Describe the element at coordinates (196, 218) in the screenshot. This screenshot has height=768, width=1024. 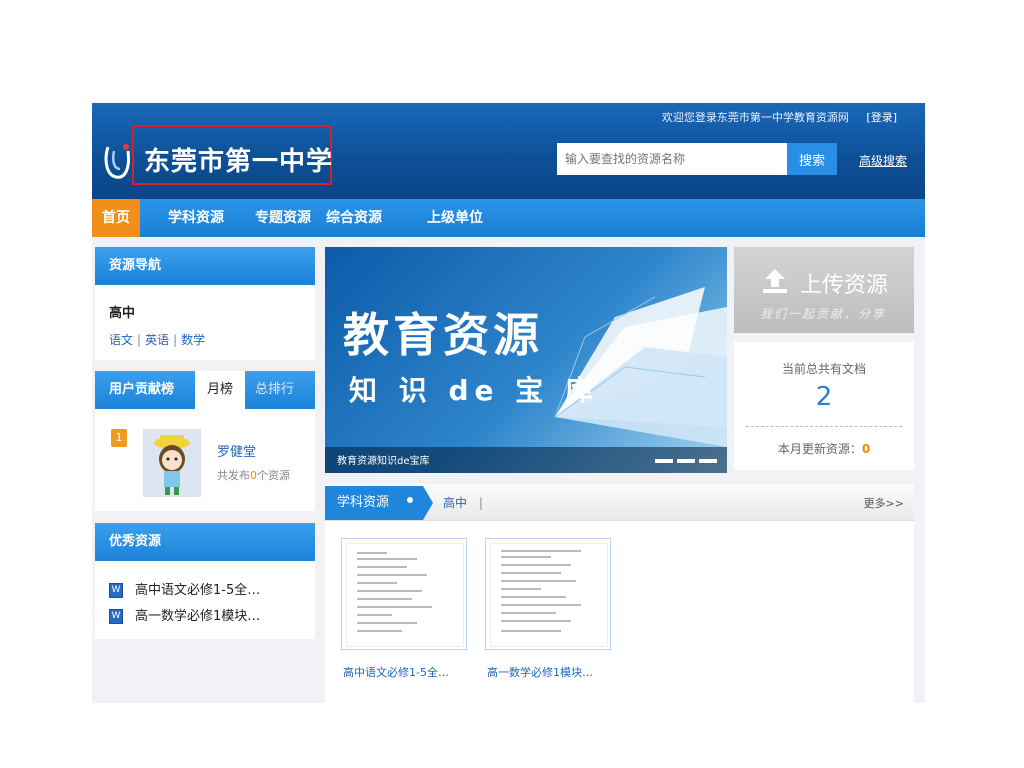
I see `nav-item-subject-resources: 学科资源` at that location.